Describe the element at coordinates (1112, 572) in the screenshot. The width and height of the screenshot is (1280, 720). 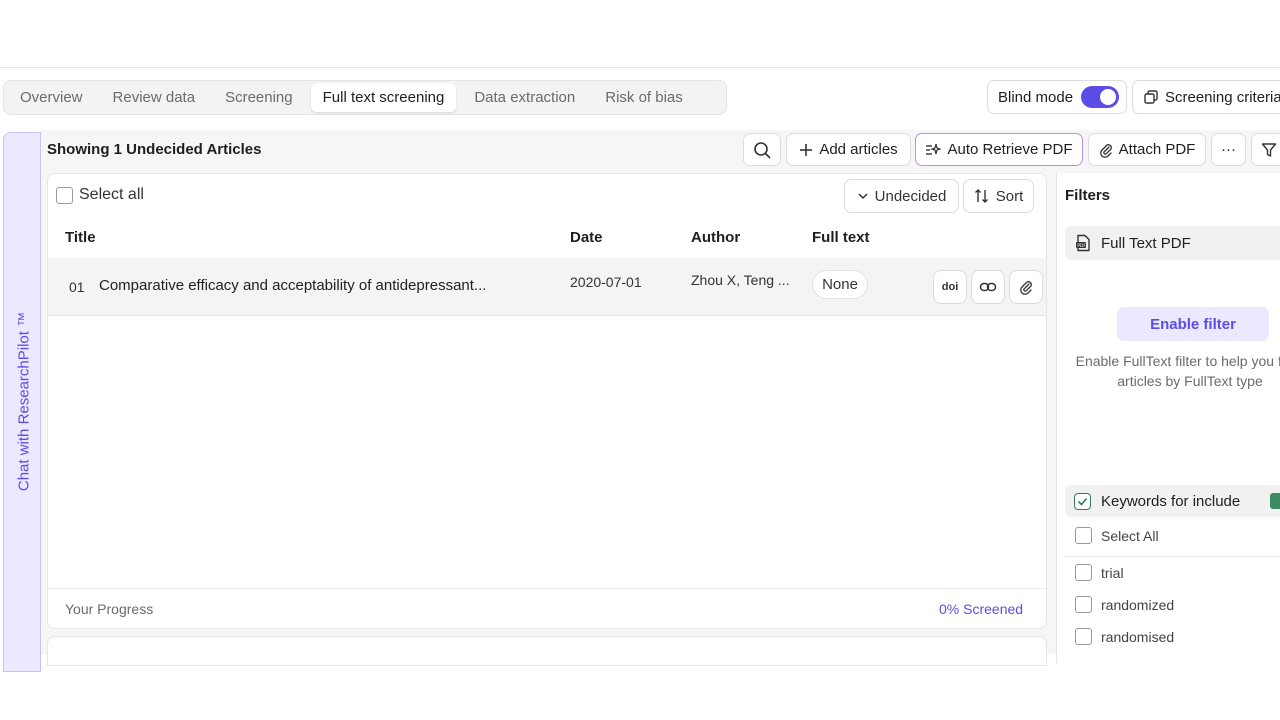
I see `keyword-trial-label: trial` at that location.